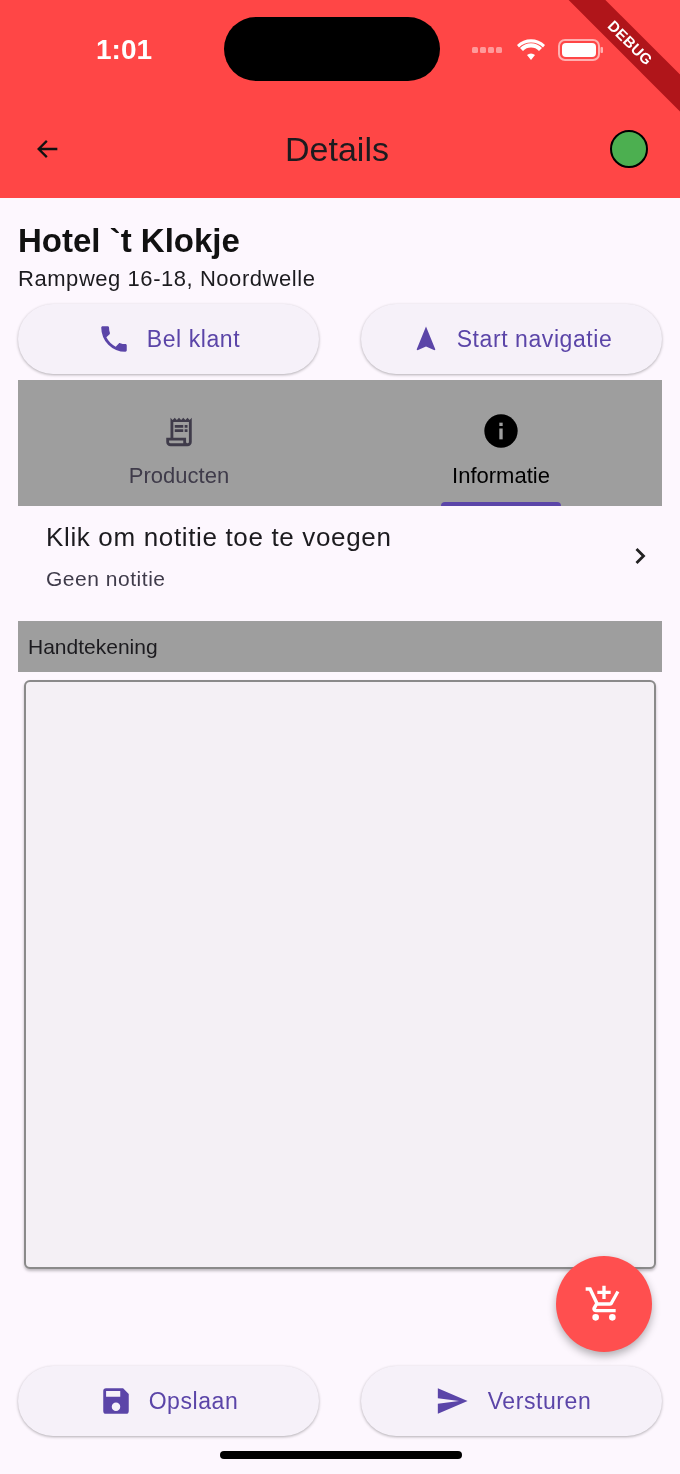  Describe the element at coordinates (168, 339) in the screenshot. I see `phone-button: Bel klant` at that location.